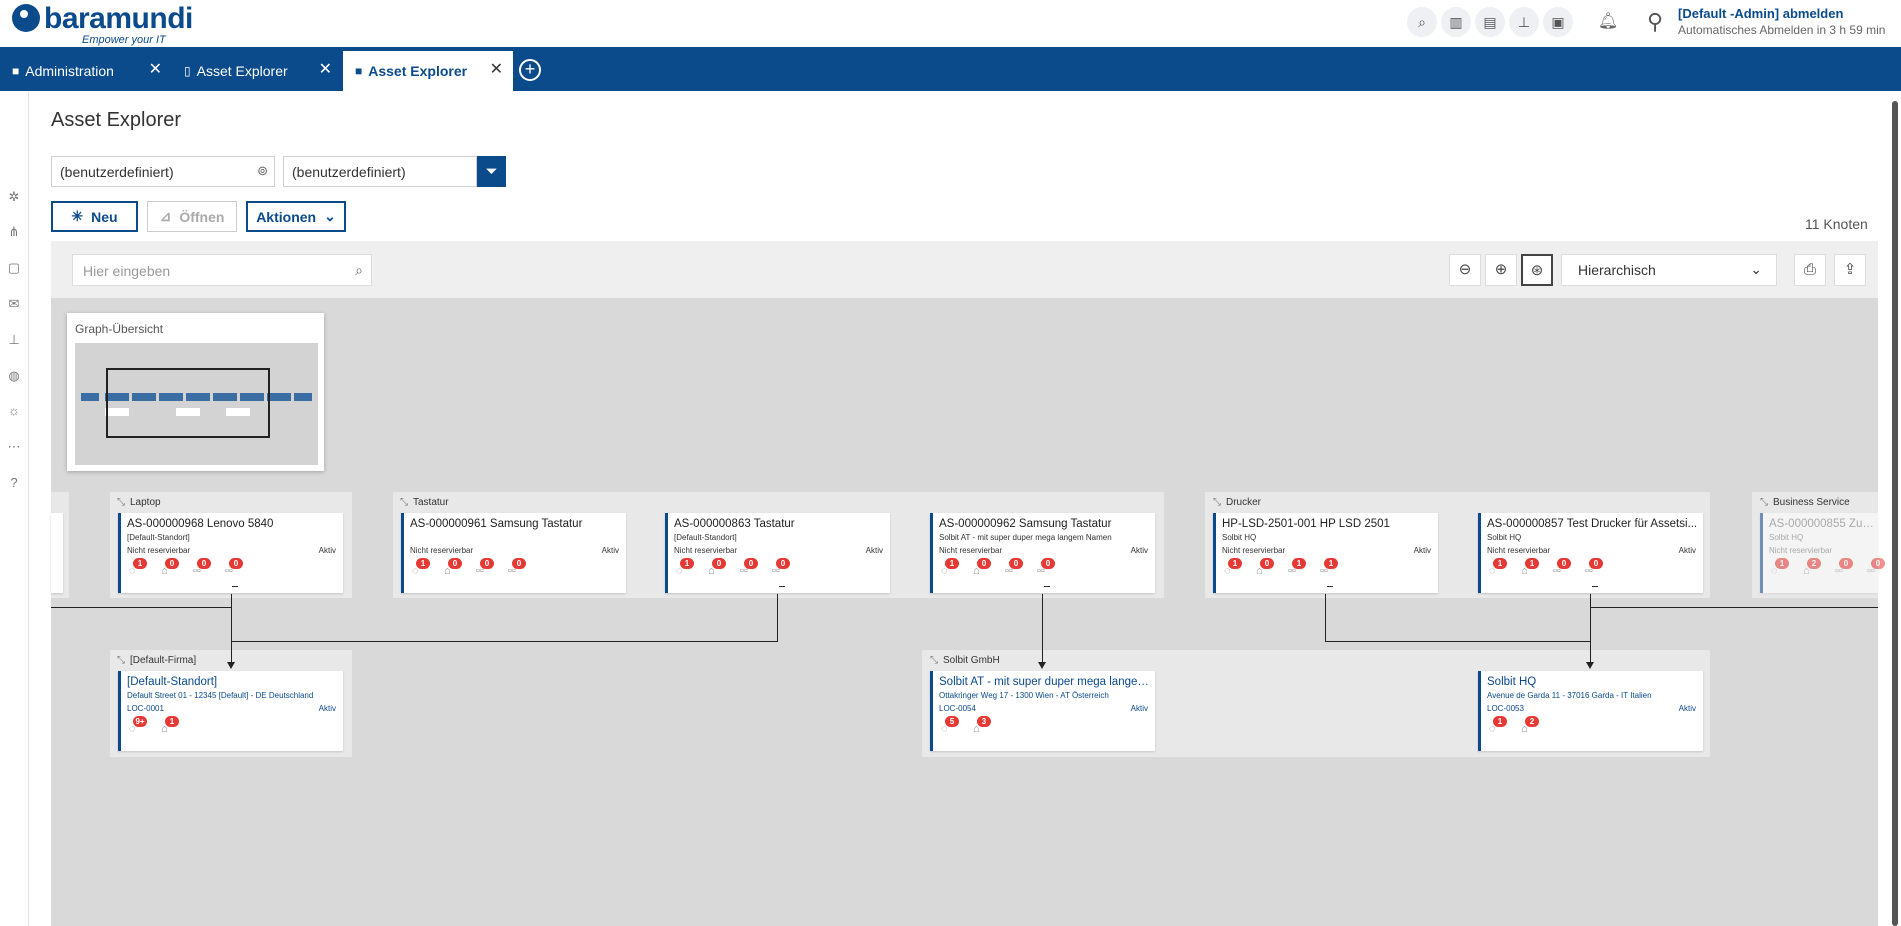 Image resolution: width=1901 pixels, height=926 pixels. I want to click on new-button: ✳ Neu, so click(94, 216).